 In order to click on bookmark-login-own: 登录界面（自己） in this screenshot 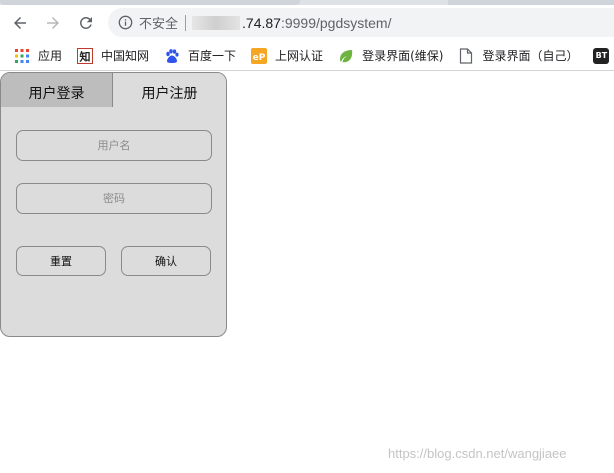, I will do `click(518, 55)`.